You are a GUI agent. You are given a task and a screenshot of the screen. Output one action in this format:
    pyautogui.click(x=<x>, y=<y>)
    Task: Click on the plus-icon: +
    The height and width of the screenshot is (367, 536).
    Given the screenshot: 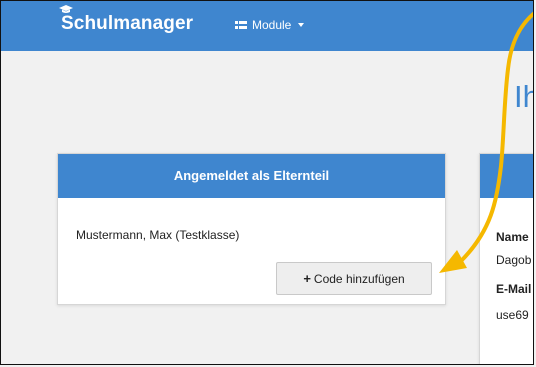 What is the action you would take?
    pyautogui.click(x=307, y=278)
    